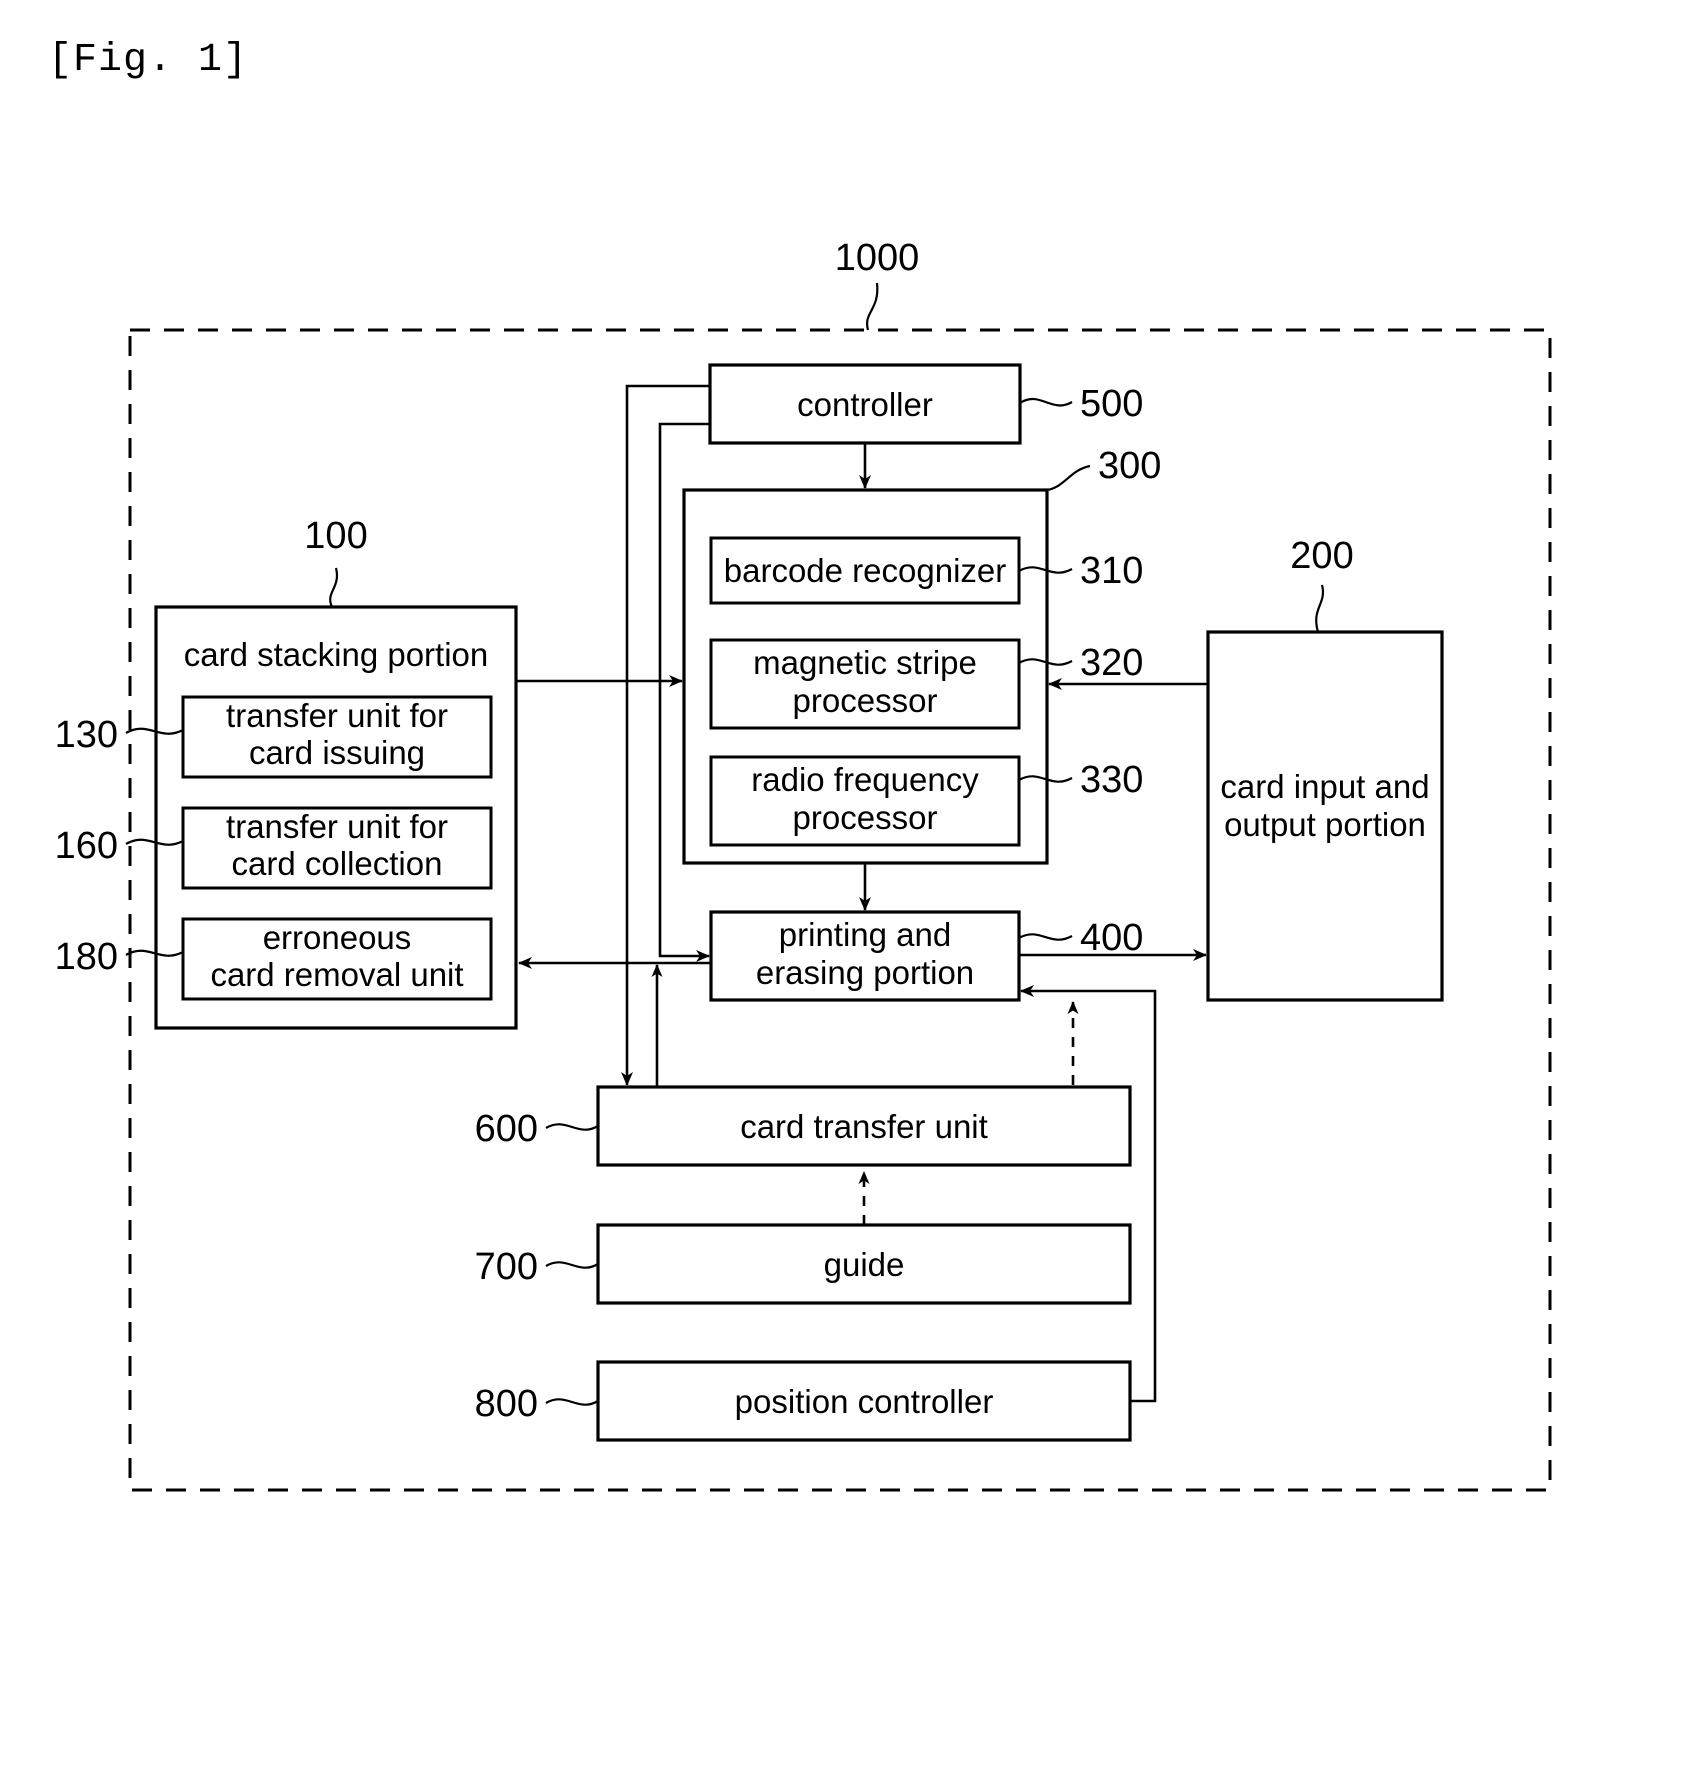 The image size is (1681, 1771). What do you see at coordinates (1111, 663) in the screenshot?
I see `ref-label-320: 320` at bounding box center [1111, 663].